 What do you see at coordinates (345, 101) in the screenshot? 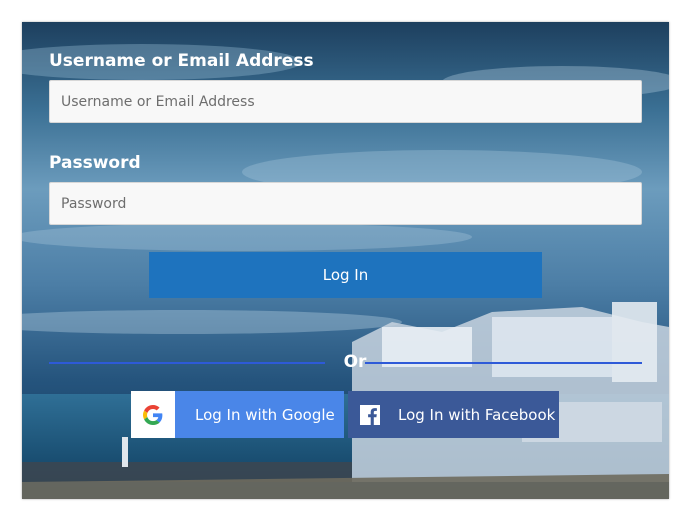
I see `username-input` at bounding box center [345, 101].